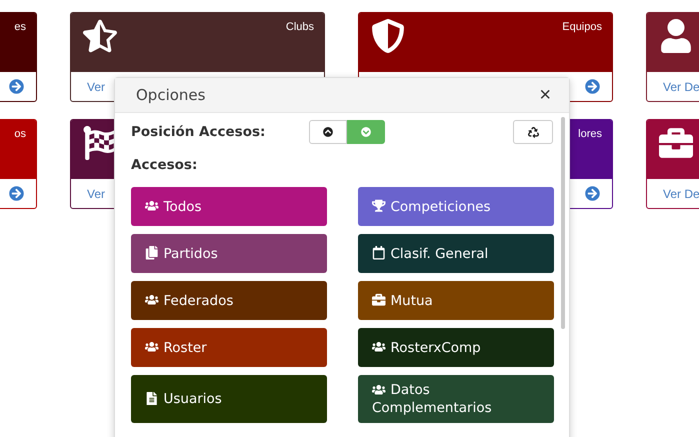 The width and height of the screenshot is (699, 437). Describe the element at coordinates (676, 36) in the screenshot. I see `user-icon` at that location.